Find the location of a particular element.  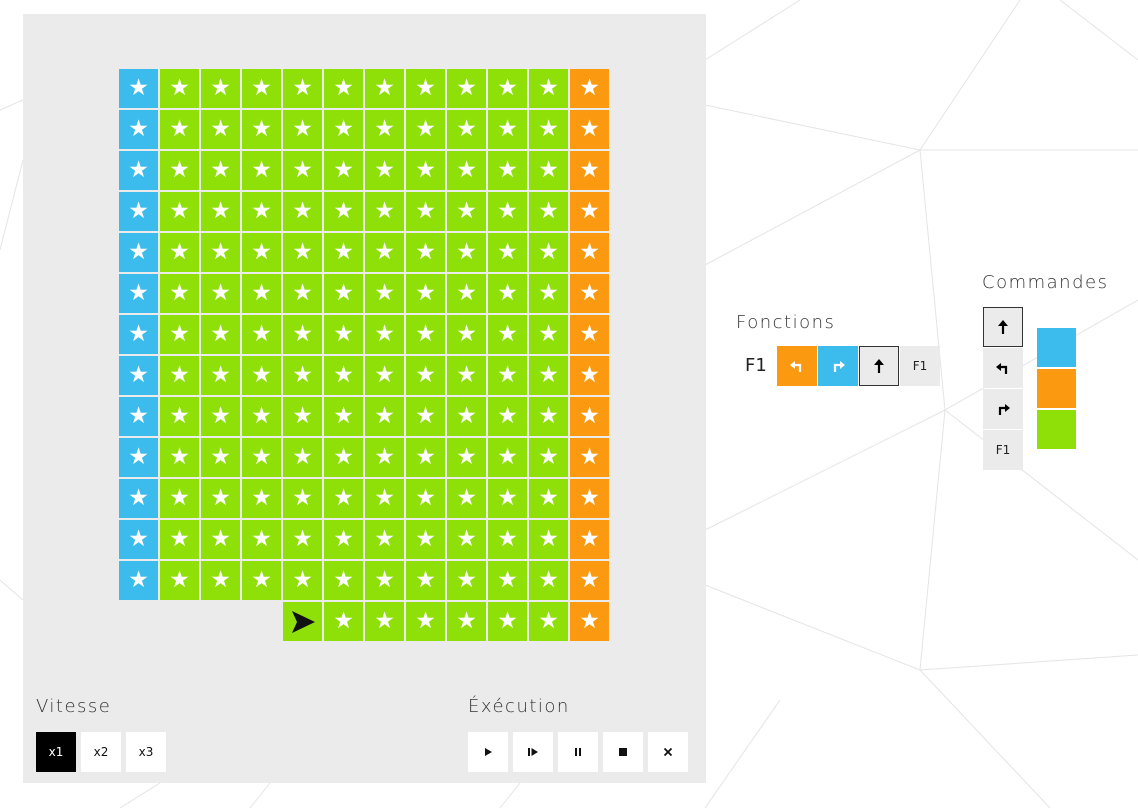

command-forward-button is located at coordinates (1003, 327).